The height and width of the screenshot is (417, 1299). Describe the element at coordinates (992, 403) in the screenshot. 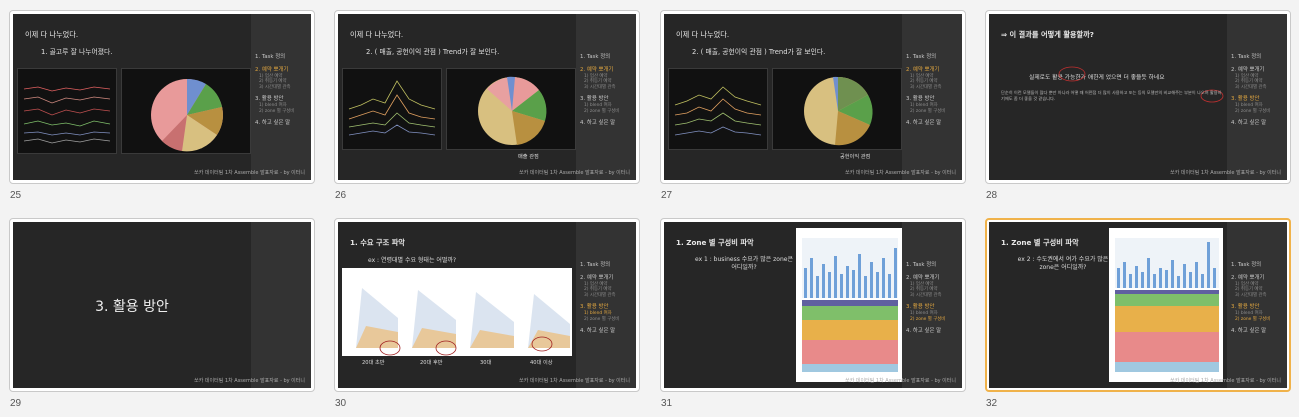

I see `slide-number: 32` at that location.